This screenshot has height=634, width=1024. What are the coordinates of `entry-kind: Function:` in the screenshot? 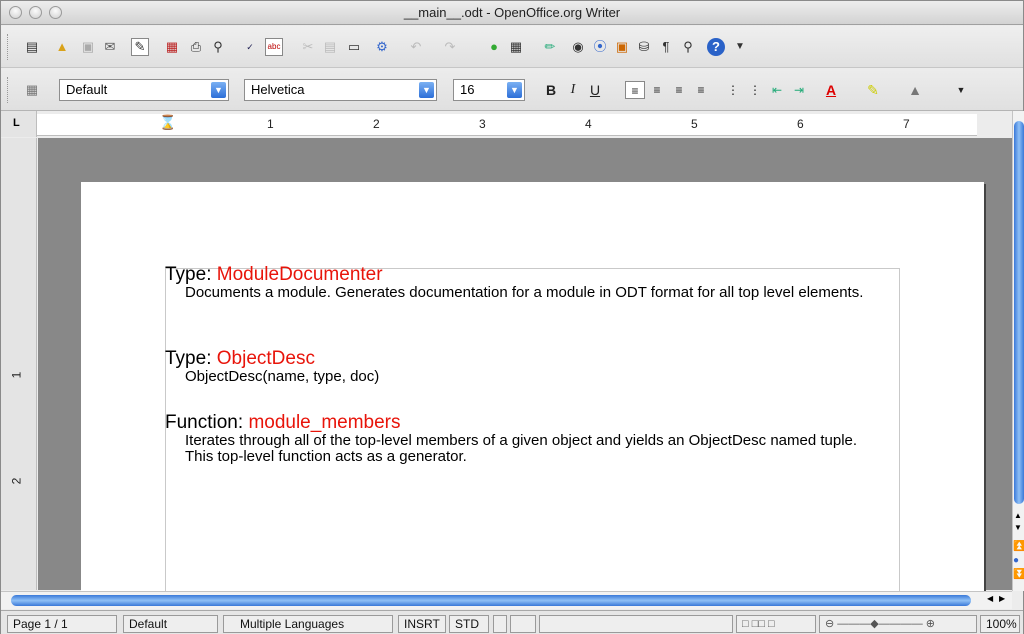 It's located at (207, 422).